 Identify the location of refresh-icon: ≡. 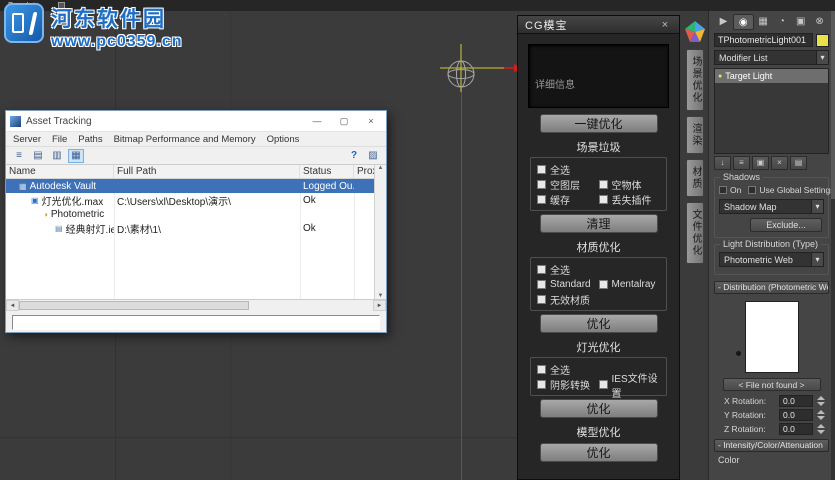
(19, 156).